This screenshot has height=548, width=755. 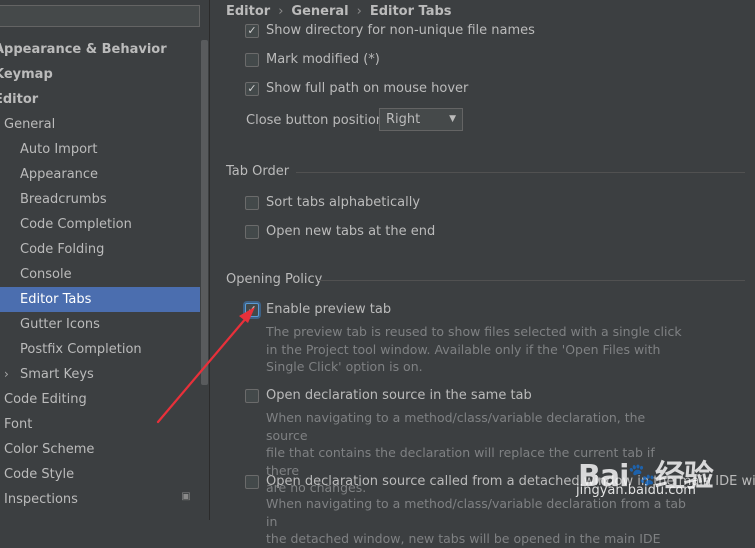 I want to click on sidebar-item-label: Editor, so click(x=19, y=99).